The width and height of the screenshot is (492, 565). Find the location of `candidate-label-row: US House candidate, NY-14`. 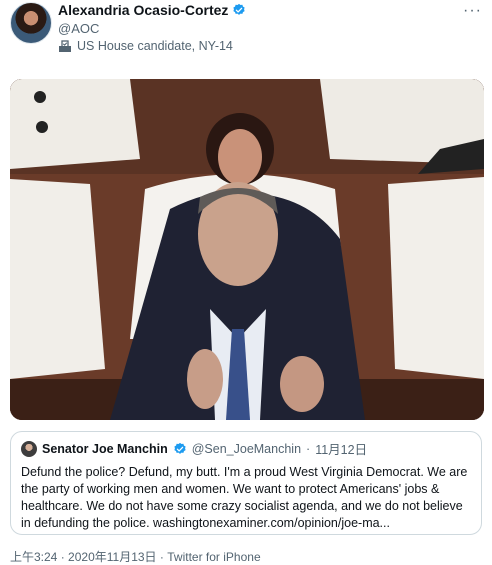

candidate-label-row: US House candidate, NY-14 is located at coordinates (145, 46).